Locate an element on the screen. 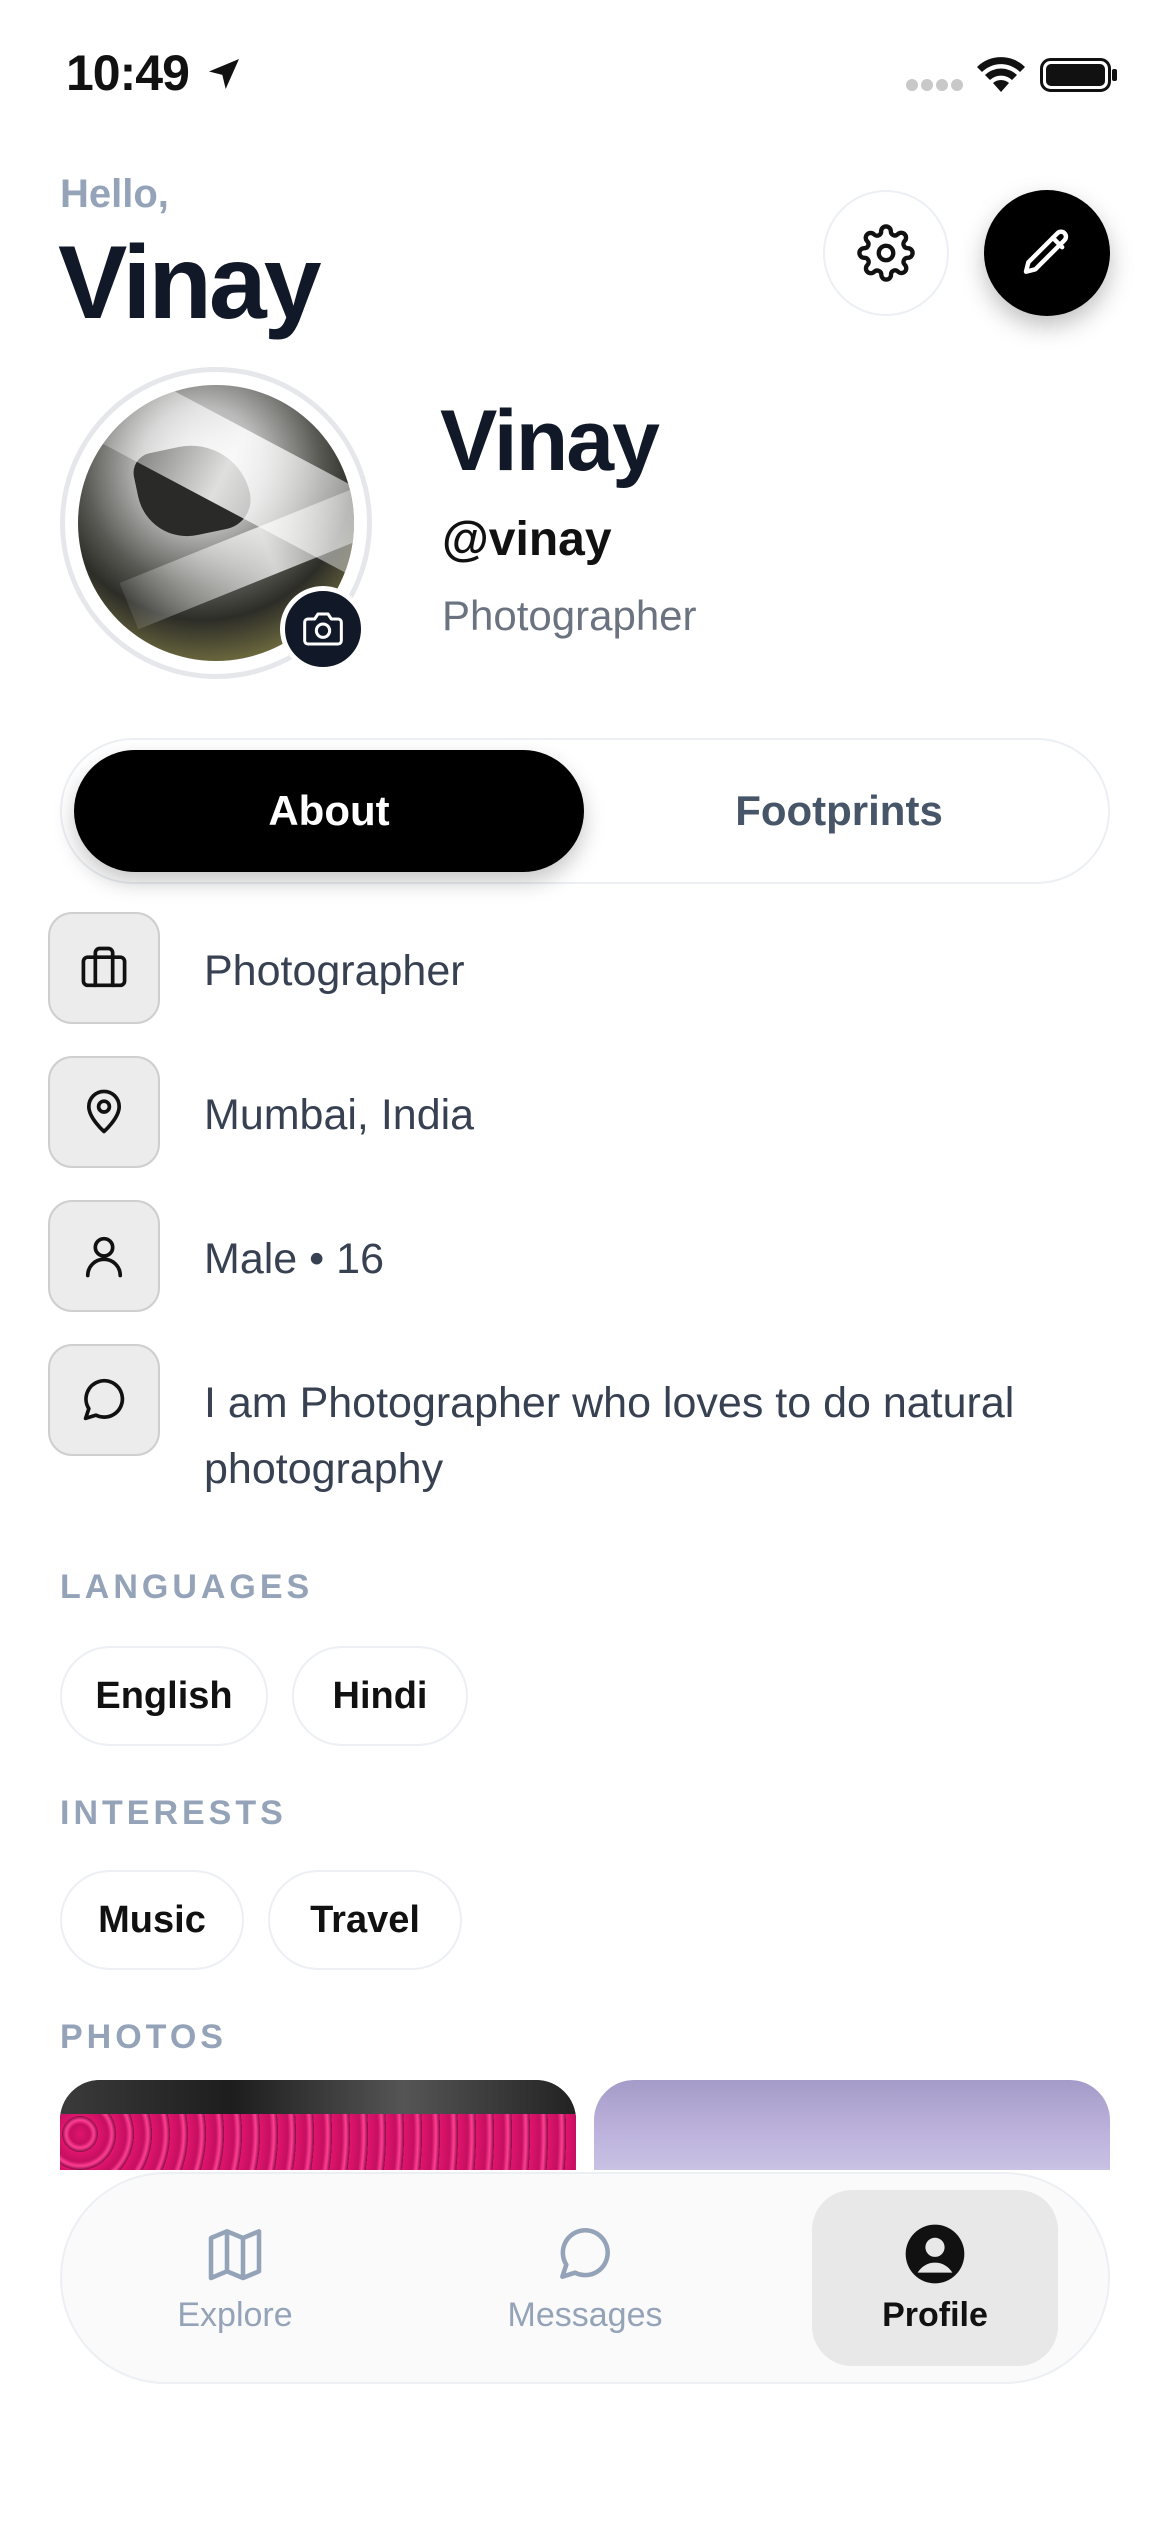 This screenshot has width=1170, height=2532. battery-icon is located at coordinates (1078, 75).